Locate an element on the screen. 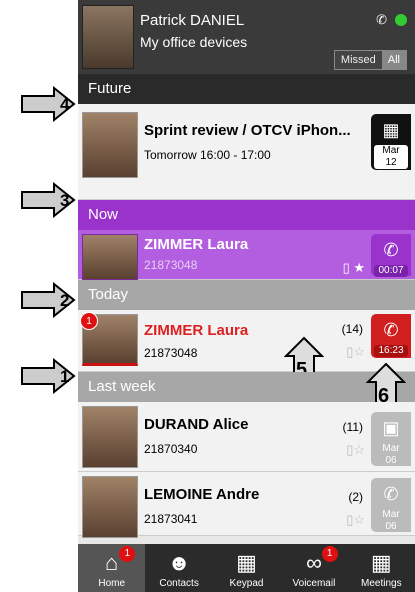 This screenshot has width=415, height=592. user-avatar is located at coordinates (108, 37).